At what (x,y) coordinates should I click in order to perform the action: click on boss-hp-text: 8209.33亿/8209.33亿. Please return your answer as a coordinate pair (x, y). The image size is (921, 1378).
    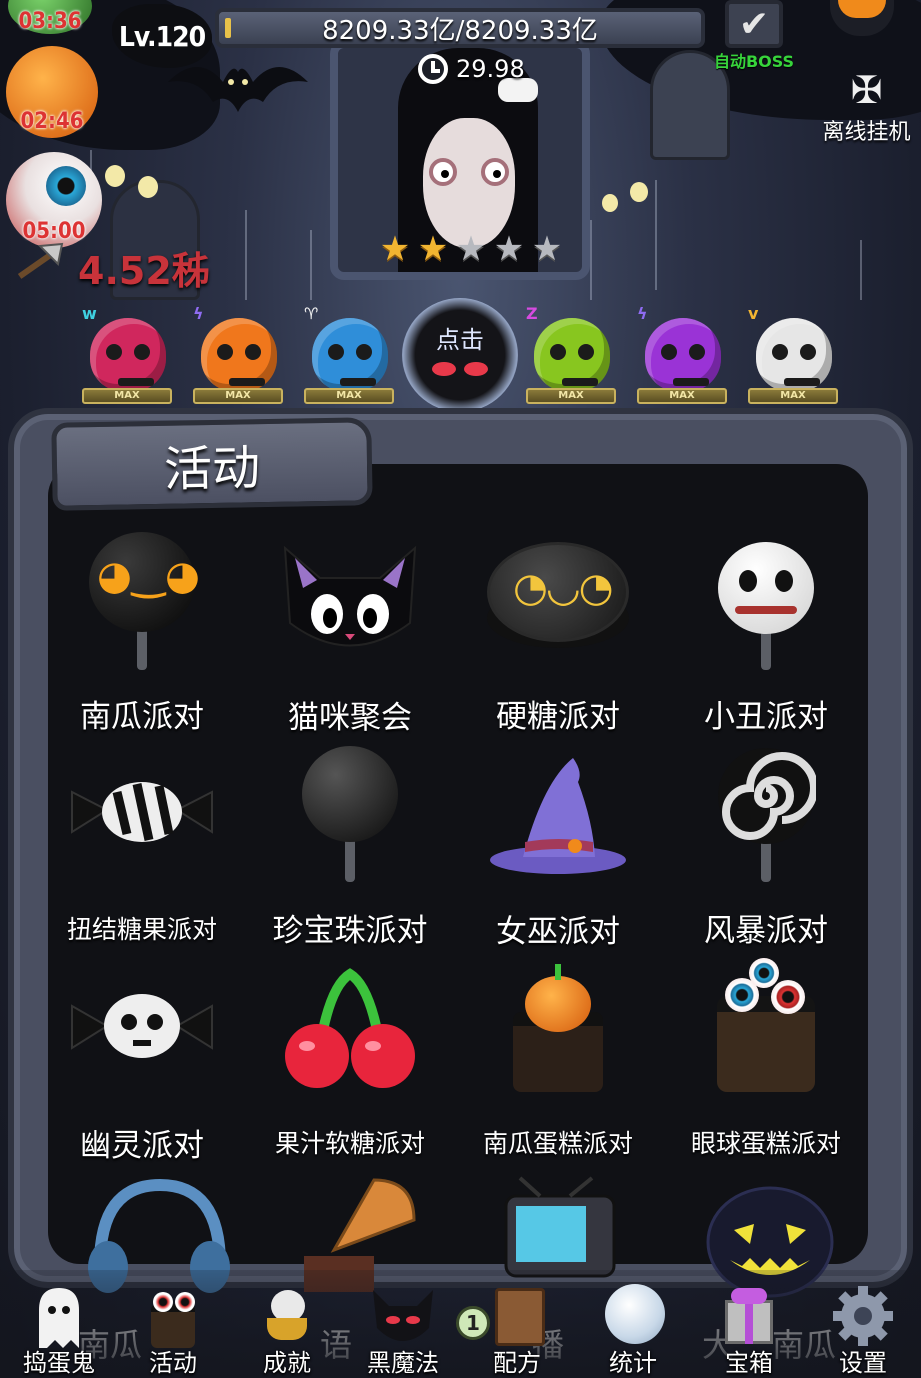
    Looking at the image, I should click on (460, 30).